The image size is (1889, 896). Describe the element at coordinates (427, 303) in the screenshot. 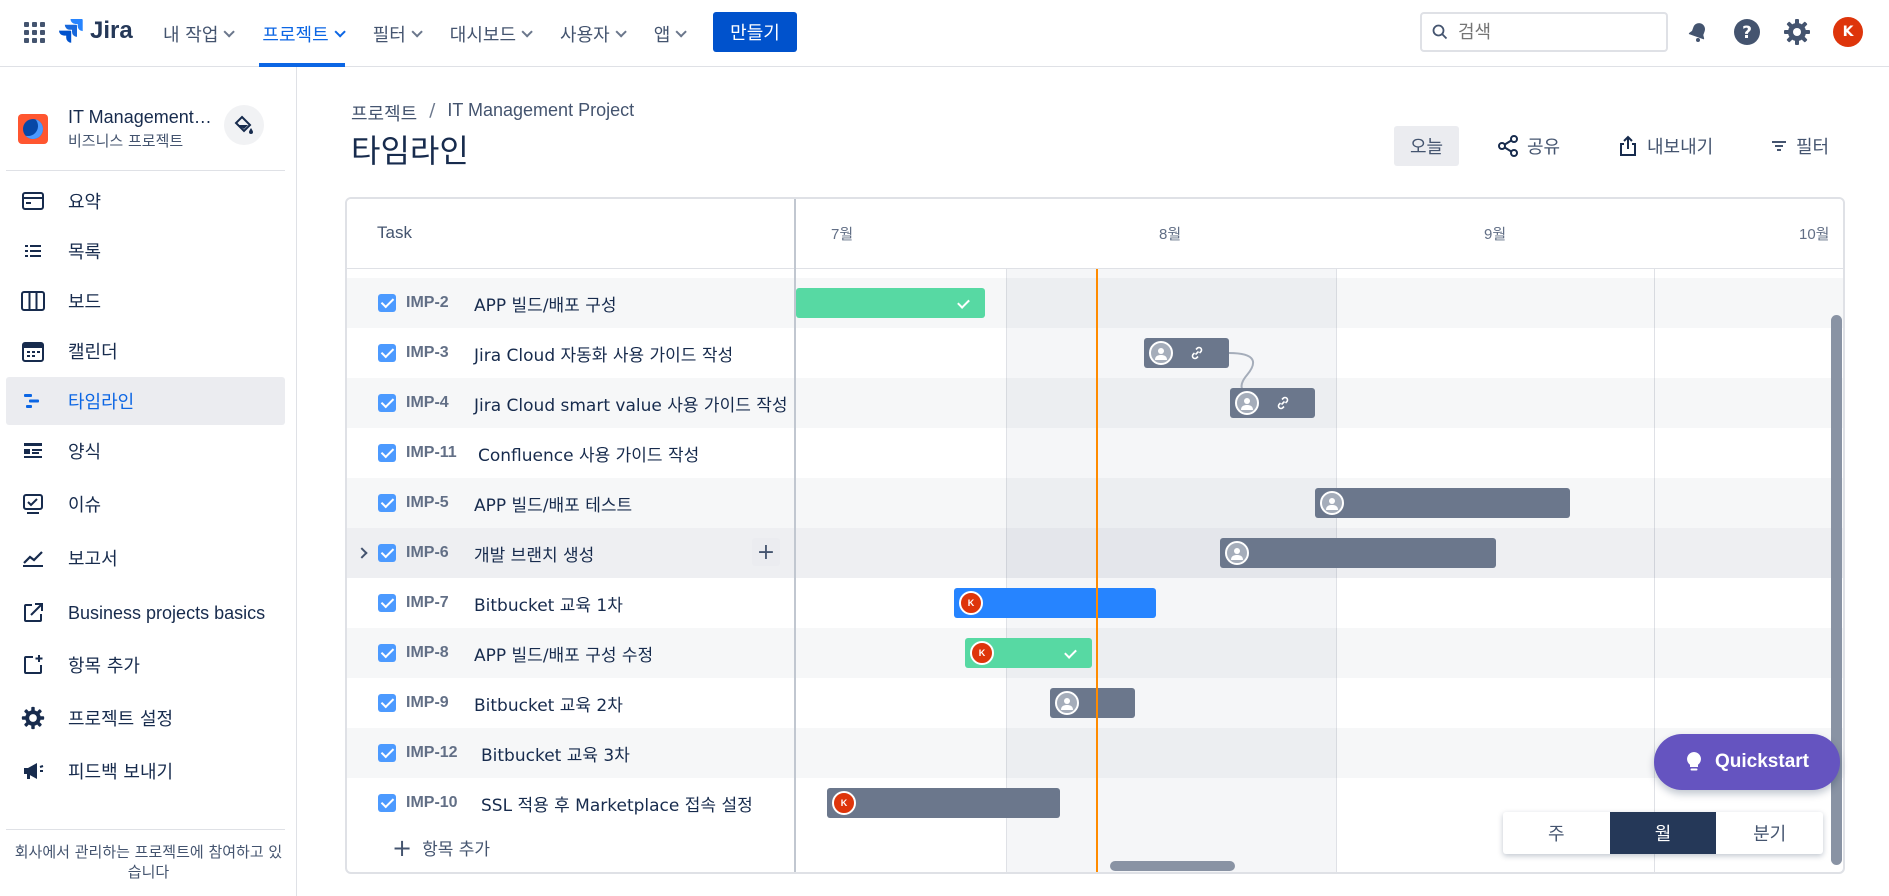

I see `issue-key: IMP-2` at that location.